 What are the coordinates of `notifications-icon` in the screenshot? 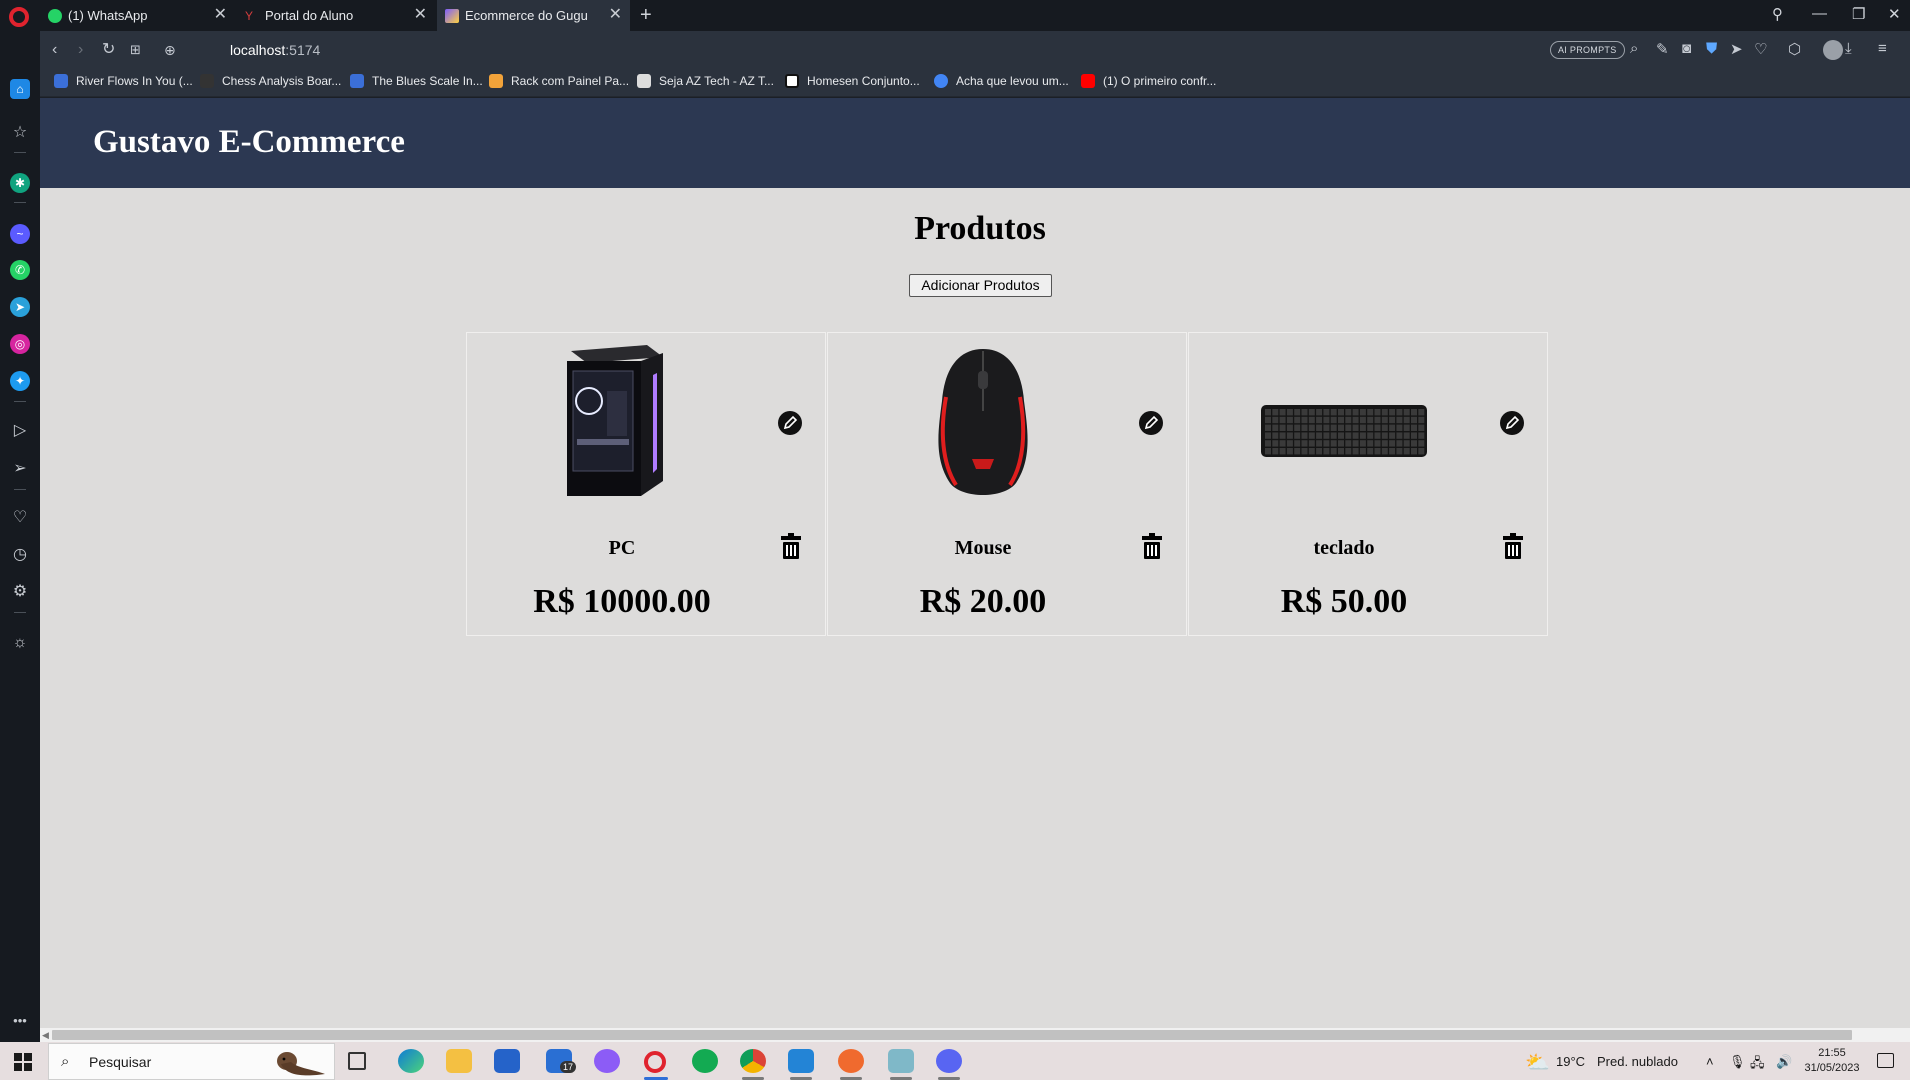 It's located at (1885, 1060).